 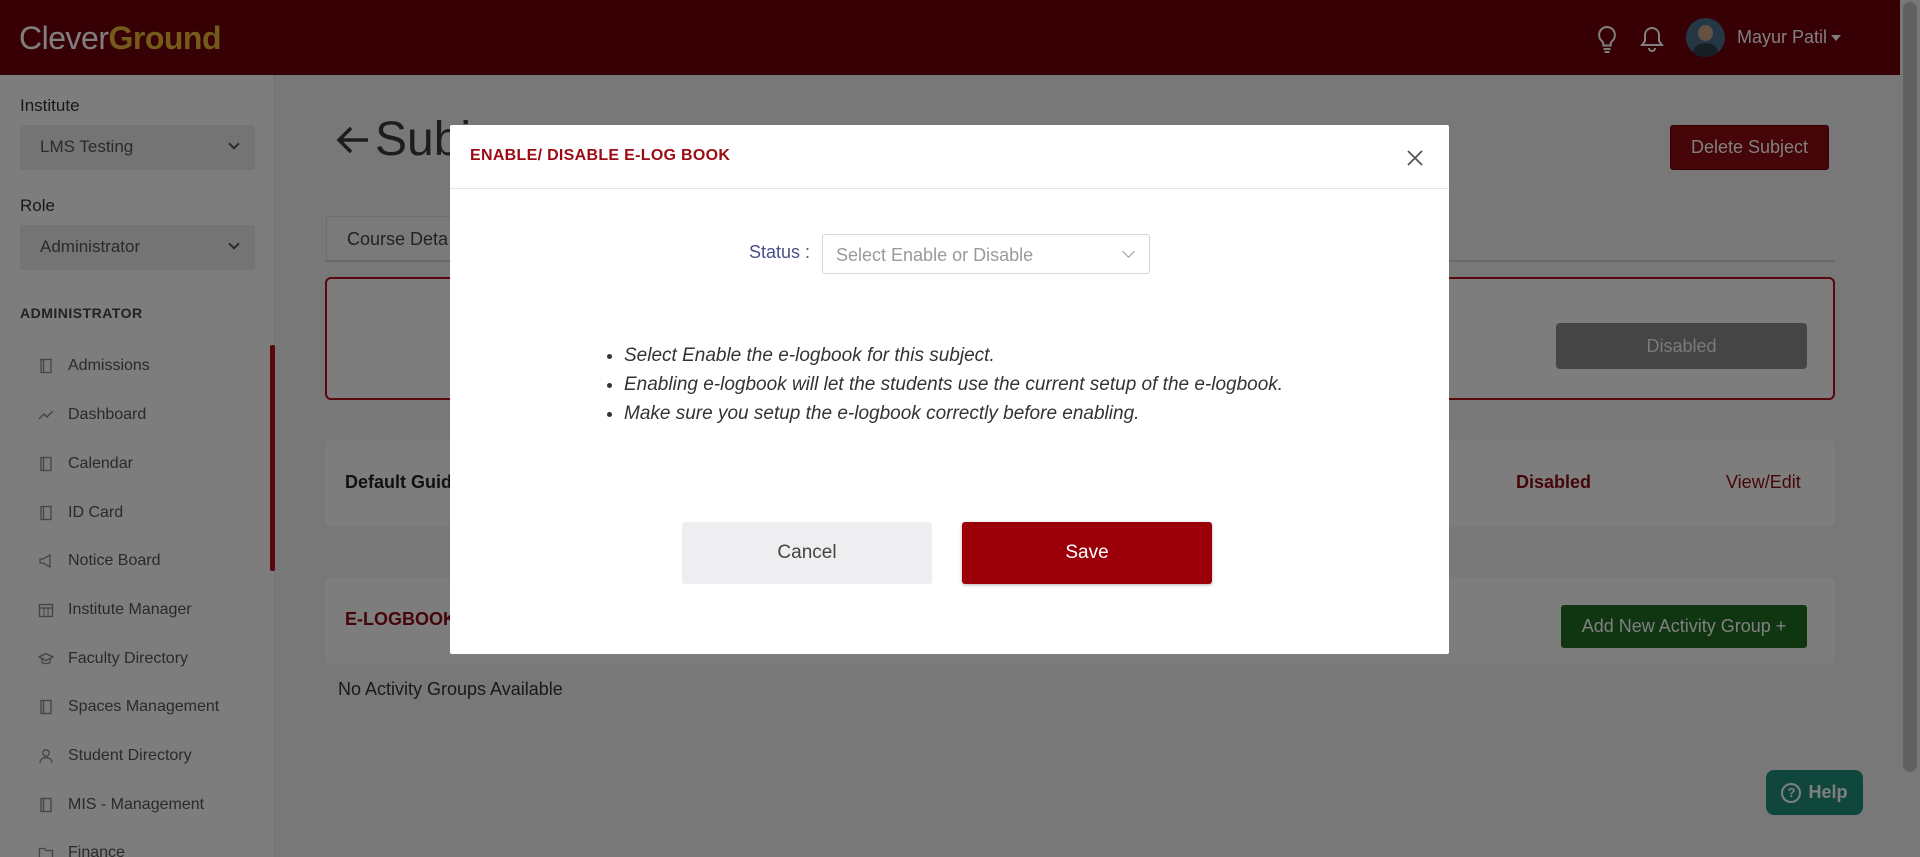 What do you see at coordinates (935, 255) in the screenshot?
I see `status-select-placeholder: Select Enable or Disable` at bounding box center [935, 255].